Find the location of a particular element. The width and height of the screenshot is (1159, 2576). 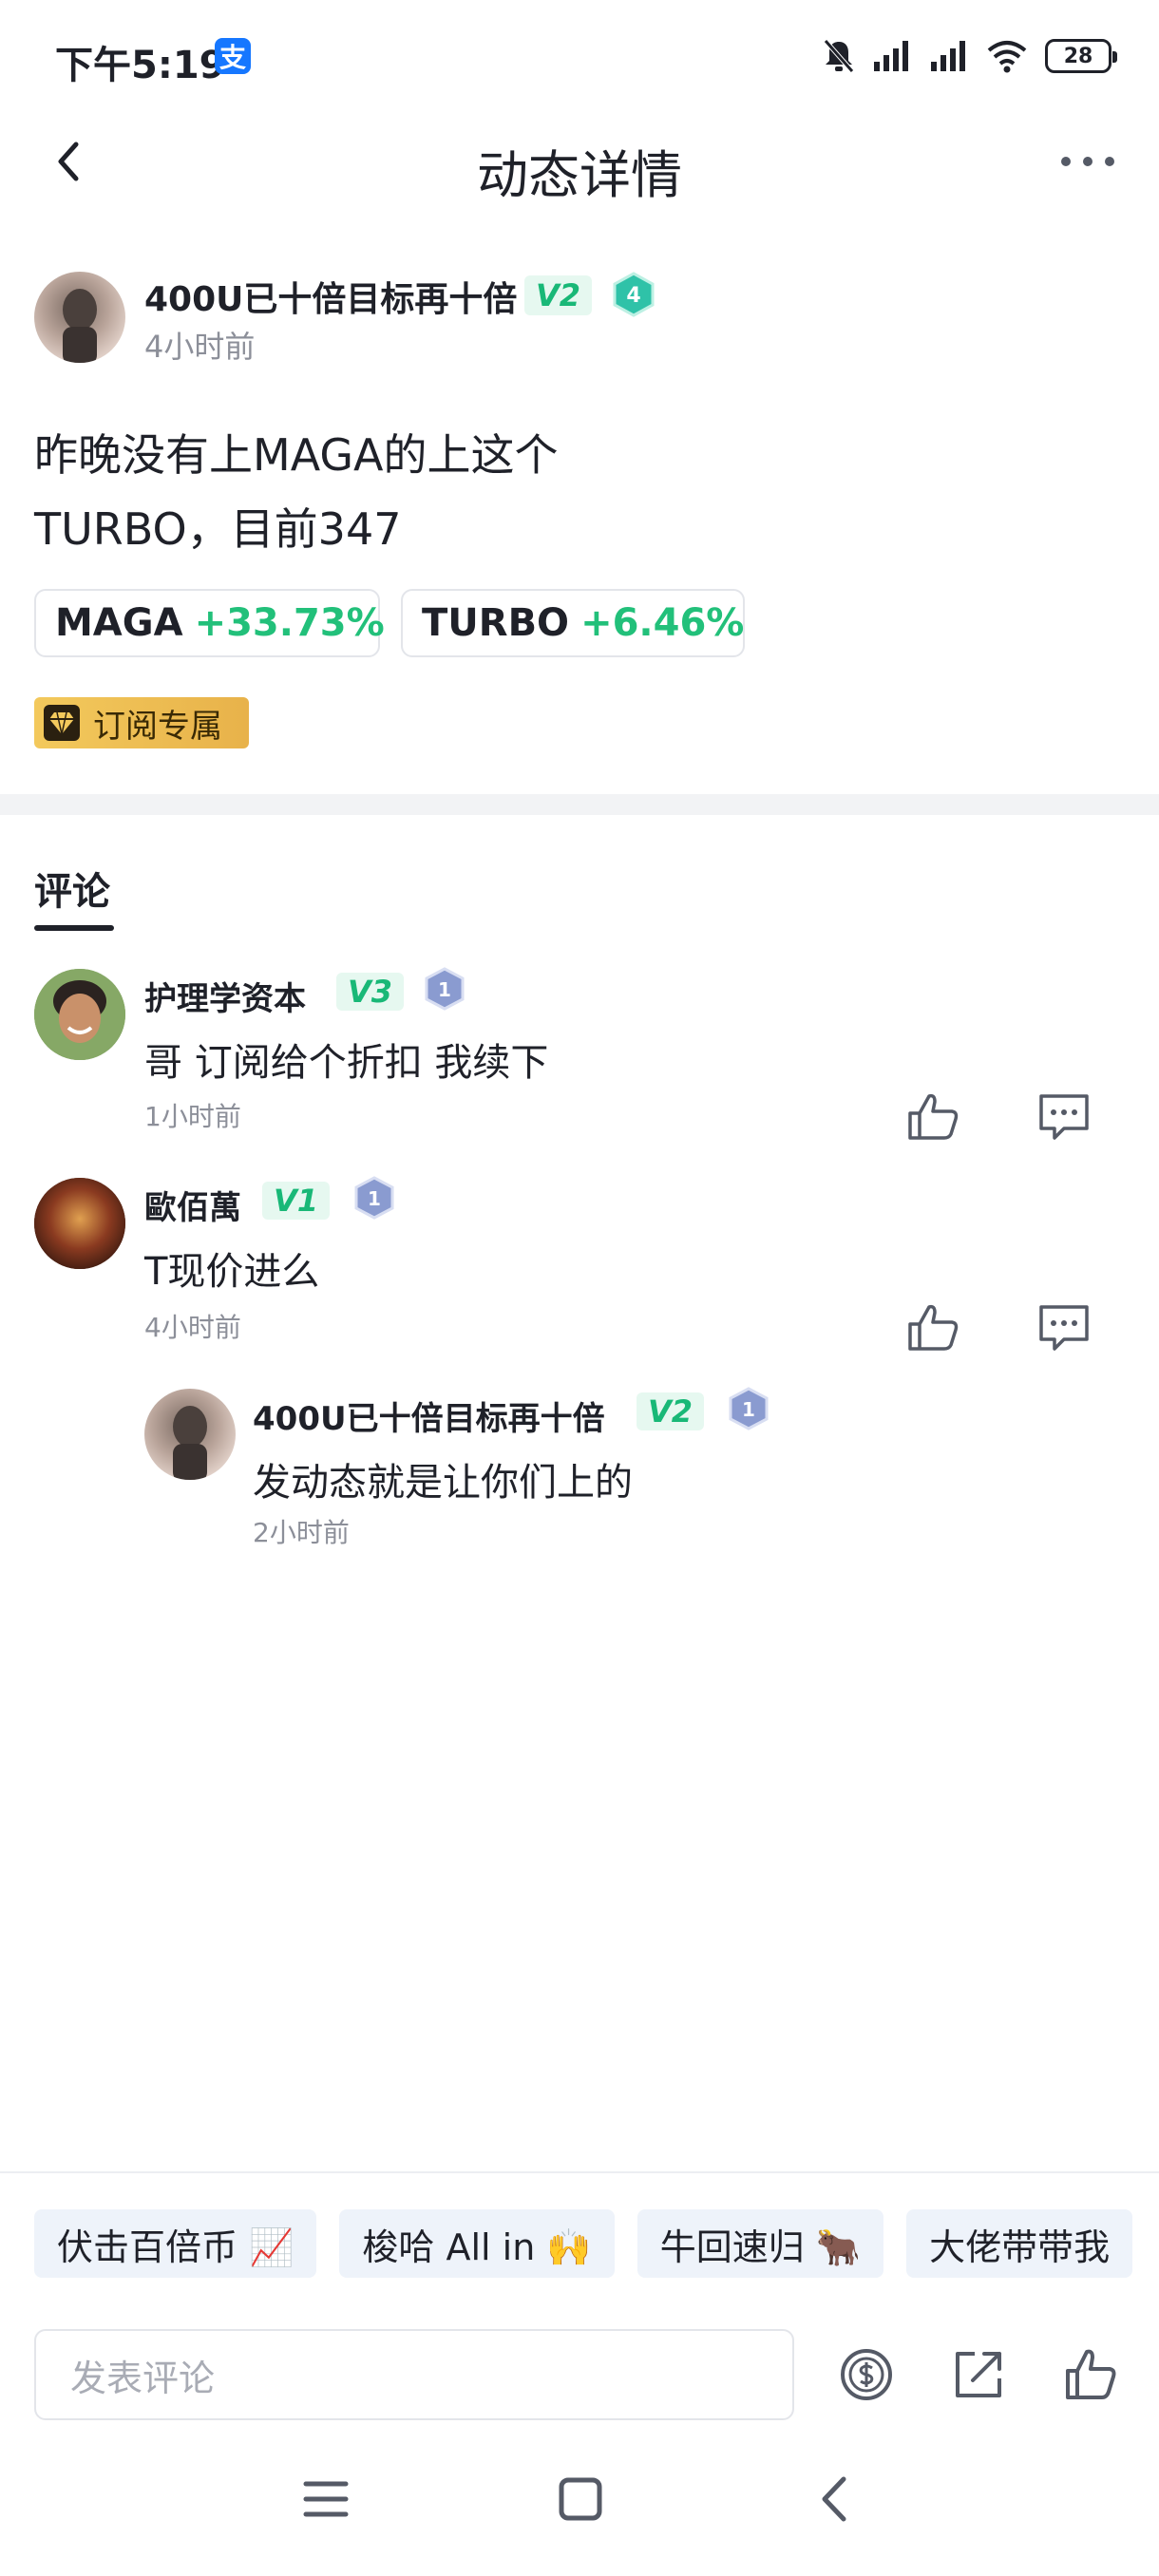

battery-icon: 28 is located at coordinates (1081, 56).